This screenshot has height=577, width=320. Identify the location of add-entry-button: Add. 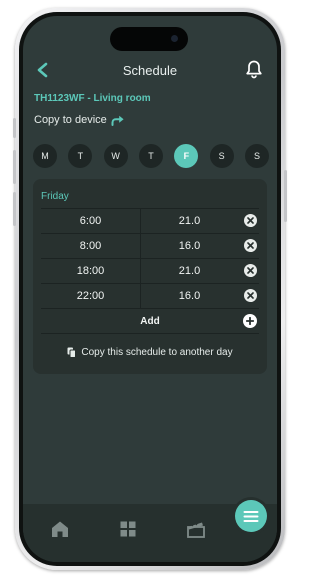
(150, 321).